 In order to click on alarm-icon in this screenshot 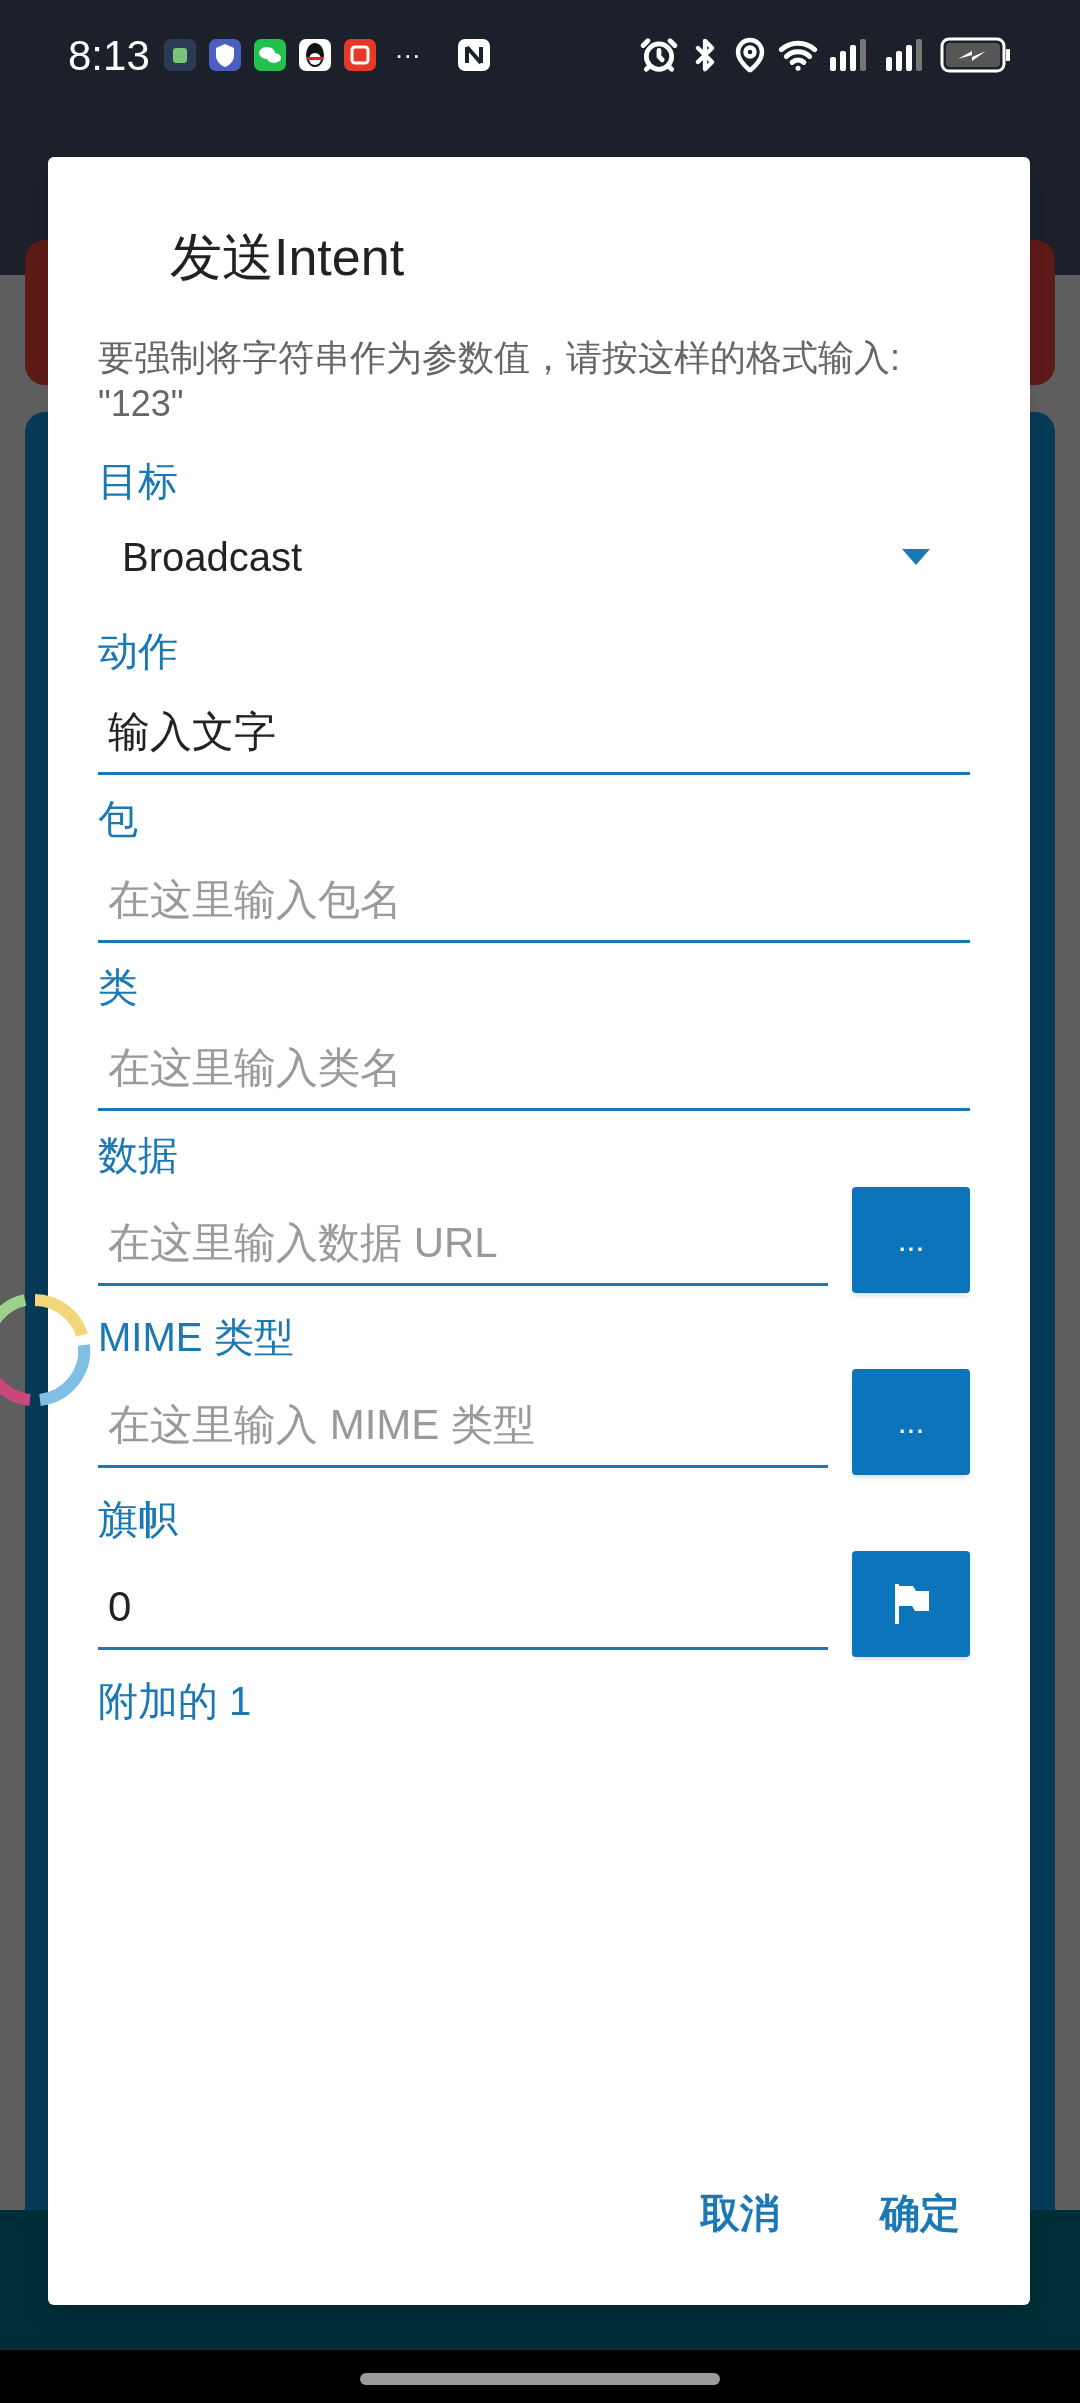, I will do `click(659, 55)`.